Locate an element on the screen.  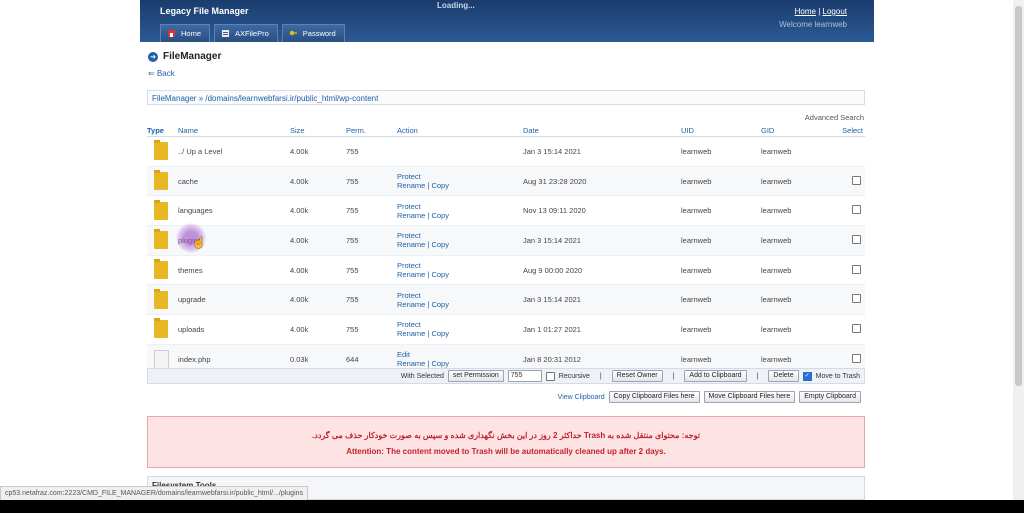
col-perm: Perm. is located at coordinates (371, 130).